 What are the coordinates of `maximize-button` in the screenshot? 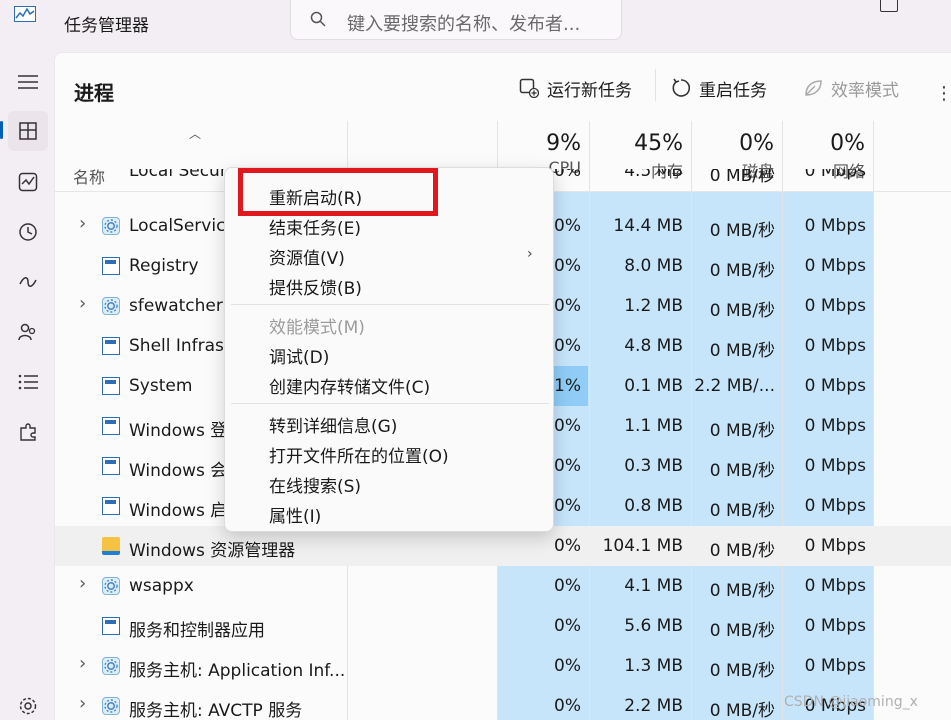 It's located at (889, 6).